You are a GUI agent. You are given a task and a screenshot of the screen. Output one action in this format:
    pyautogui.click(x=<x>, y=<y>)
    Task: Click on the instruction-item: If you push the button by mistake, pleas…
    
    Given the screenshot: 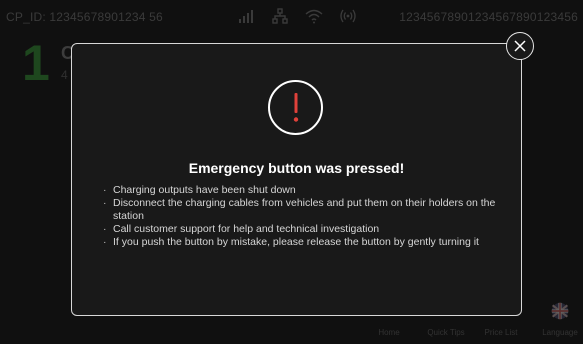 What is the action you would take?
    pyautogui.click(x=303, y=242)
    